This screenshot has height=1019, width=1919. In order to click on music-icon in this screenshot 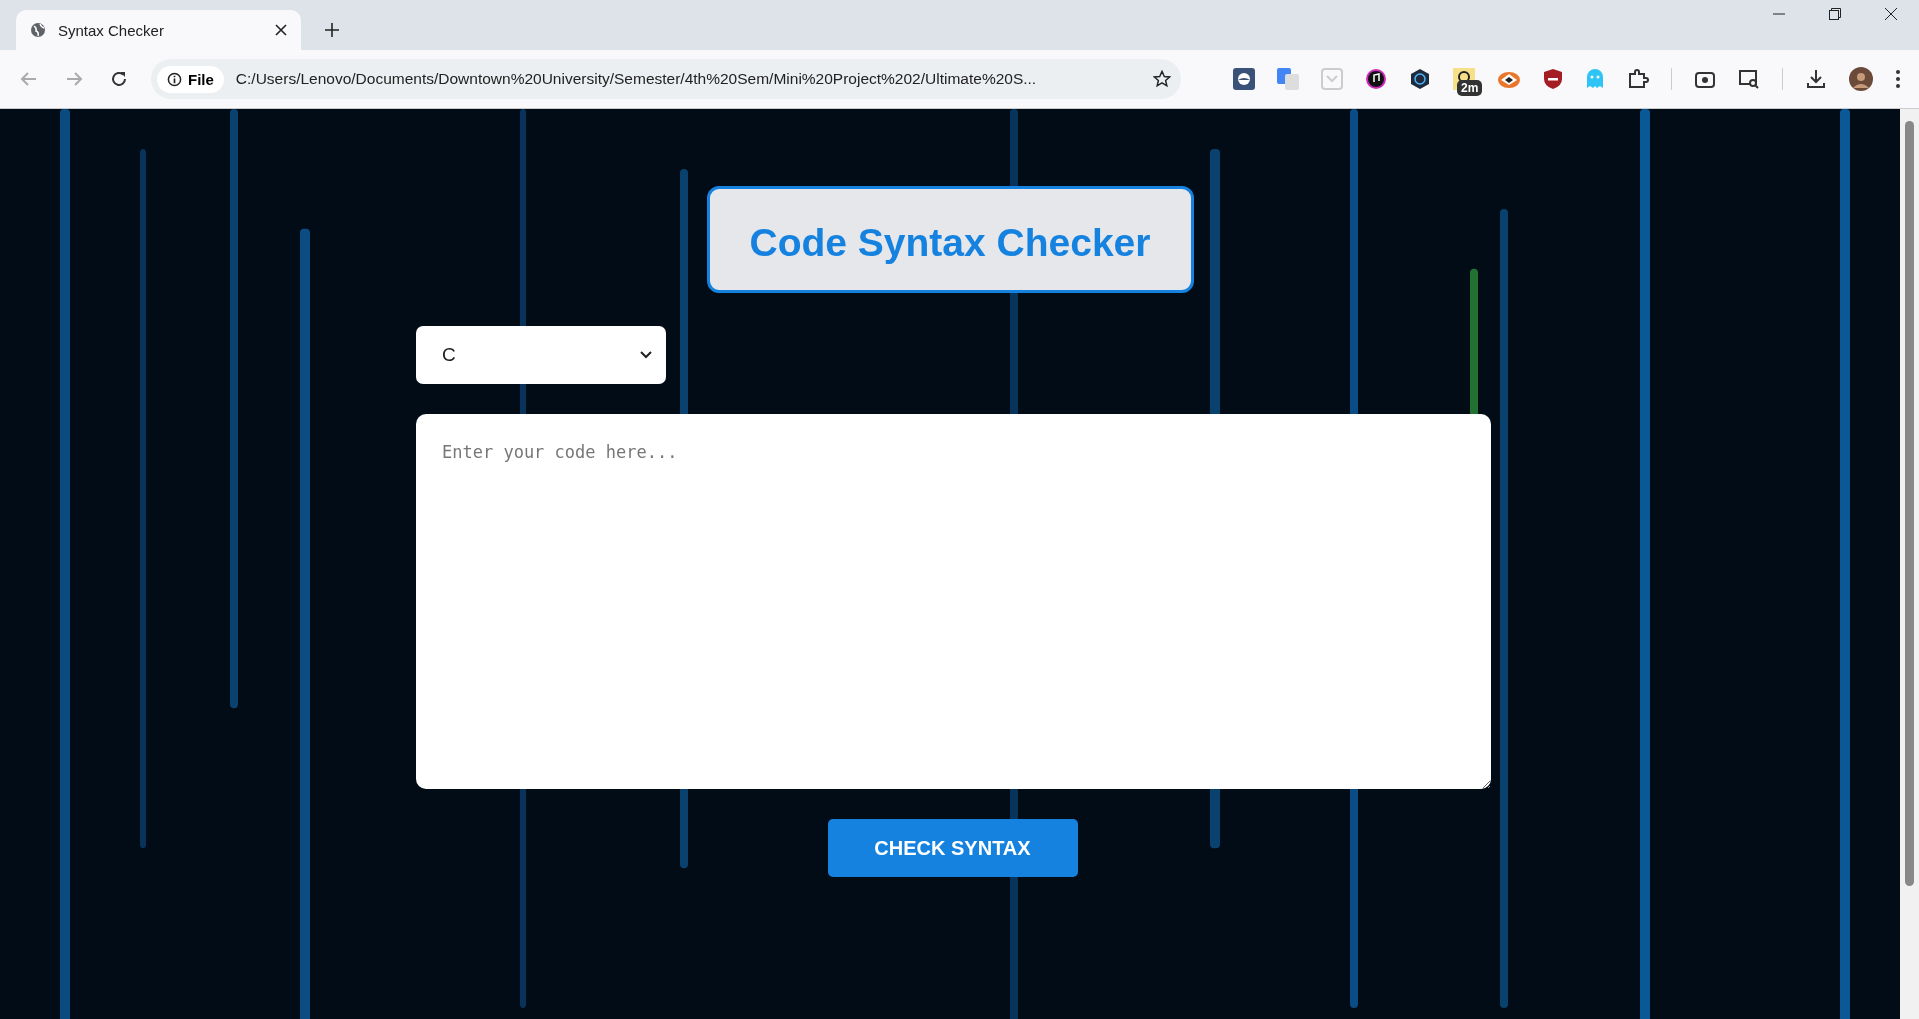, I will do `click(1376, 79)`.